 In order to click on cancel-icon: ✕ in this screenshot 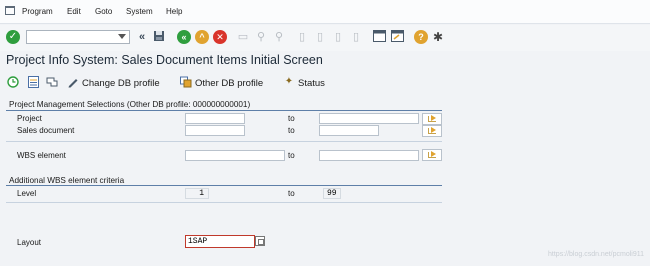, I will do `click(220, 37)`.